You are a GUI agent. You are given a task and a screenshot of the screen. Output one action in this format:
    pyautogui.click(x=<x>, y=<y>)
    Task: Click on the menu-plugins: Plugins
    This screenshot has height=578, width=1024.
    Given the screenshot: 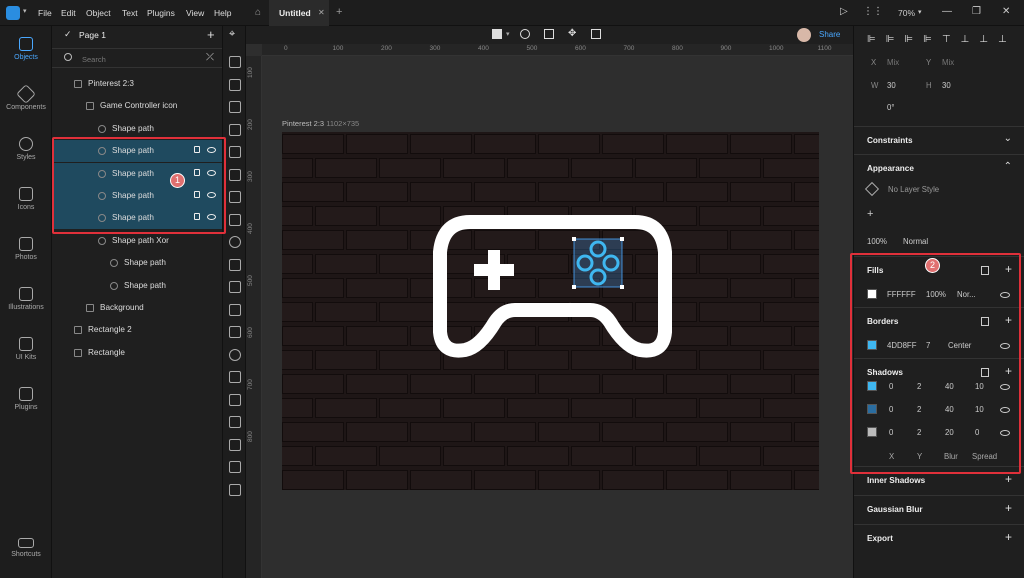 What is the action you would take?
    pyautogui.click(x=161, y=13)
    